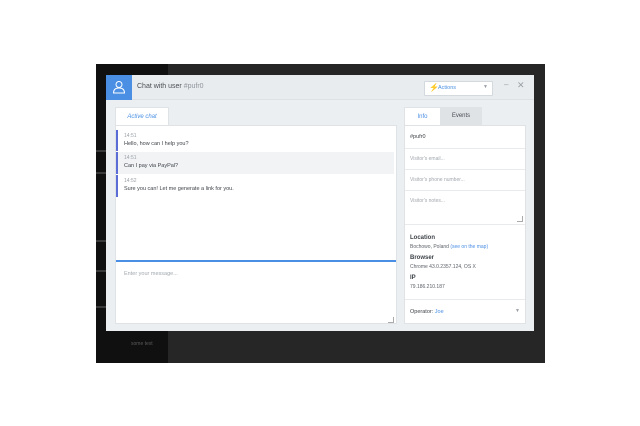 The image size is (640, 426). I want to click on visitor-id: #pufr0, so click(418, 137).